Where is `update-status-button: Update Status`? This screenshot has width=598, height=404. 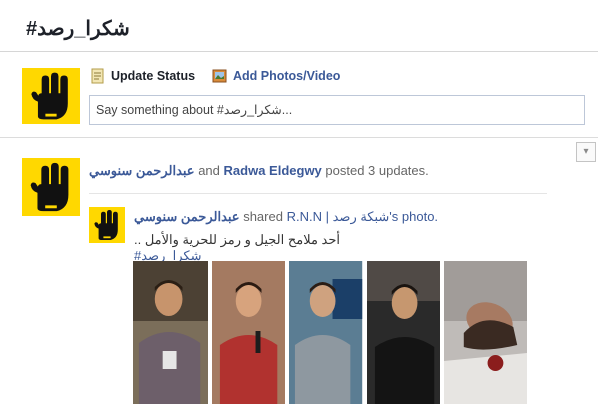 update-status-button: Update Status is located at coordinates (142, 76).